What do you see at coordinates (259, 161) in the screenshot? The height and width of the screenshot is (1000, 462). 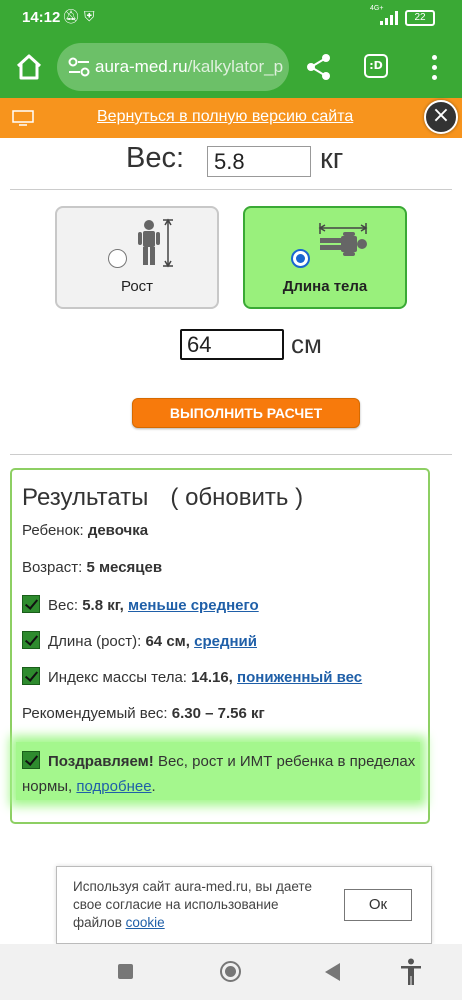 I see `weight-input: 5.8` at bounding box center [259, 161].